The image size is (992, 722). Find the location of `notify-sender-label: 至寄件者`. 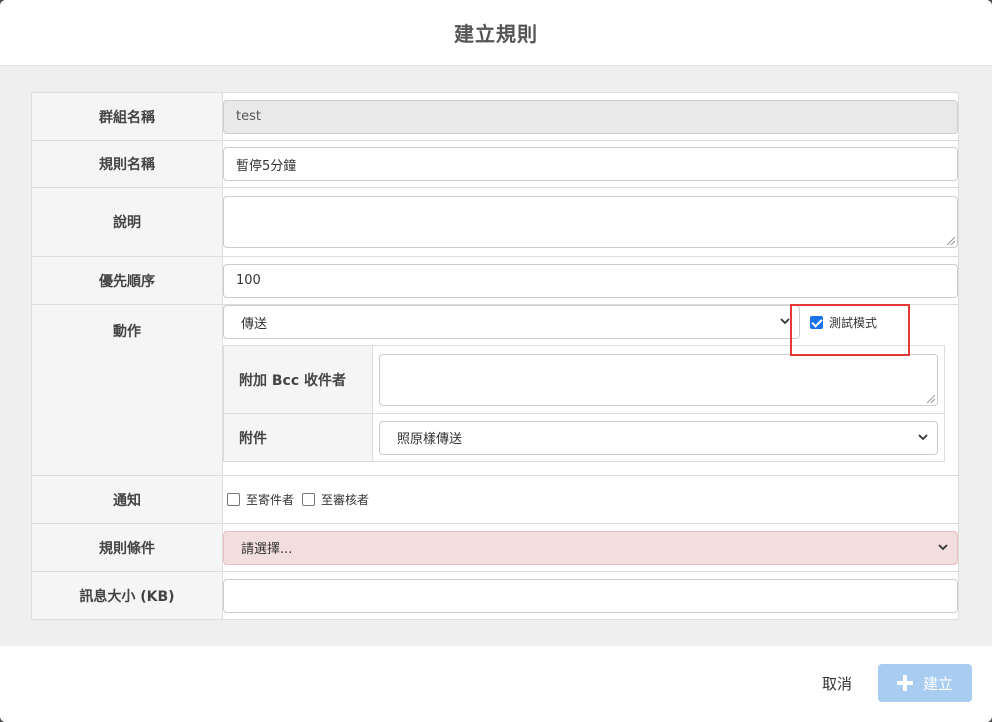

notify-sender-label: 至寄件者 is located at coordinates (270, 500).